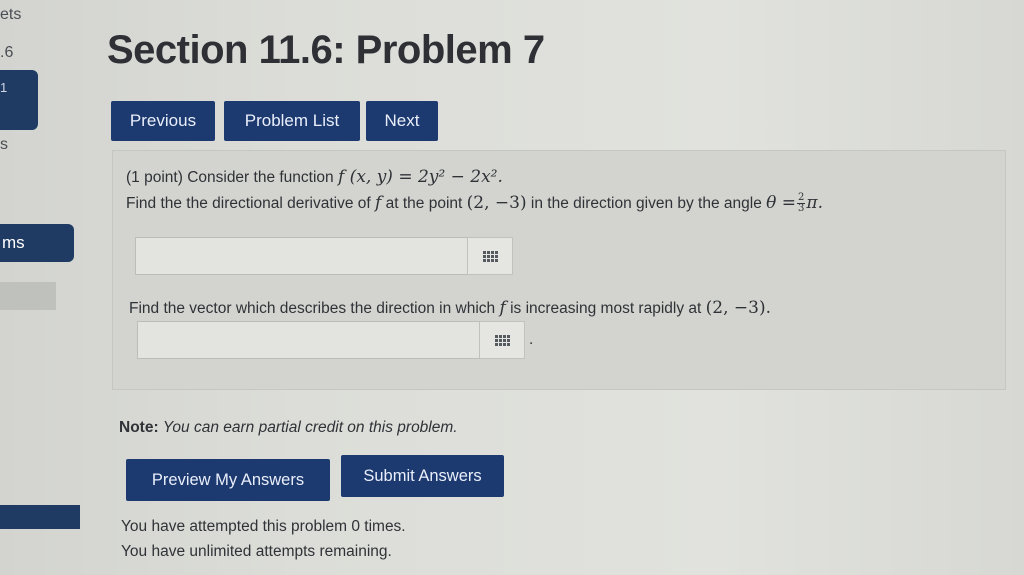 Image resolution: width=1024 pixels, height=575 pixels. I want to click on function-formula: f (x, y) = 2y² − 2x²., so click(420, 177).